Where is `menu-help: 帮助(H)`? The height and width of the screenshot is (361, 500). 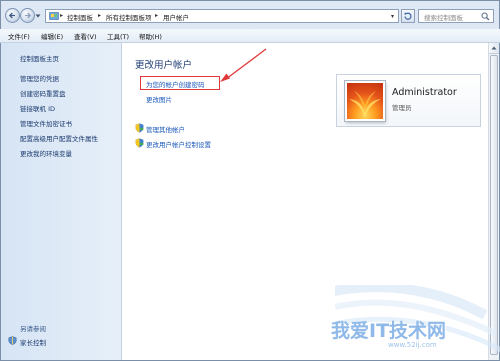
menu-help: 帮助(H) is located at coordinates (150, 36).